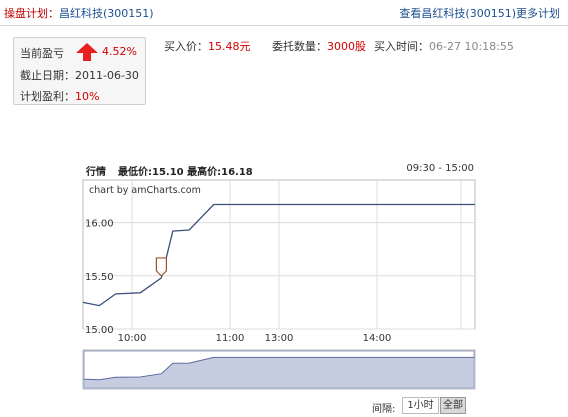 The height and width of the screenshot is (417, 568). I want to click on chart-title: 行情, so click(96, 172).